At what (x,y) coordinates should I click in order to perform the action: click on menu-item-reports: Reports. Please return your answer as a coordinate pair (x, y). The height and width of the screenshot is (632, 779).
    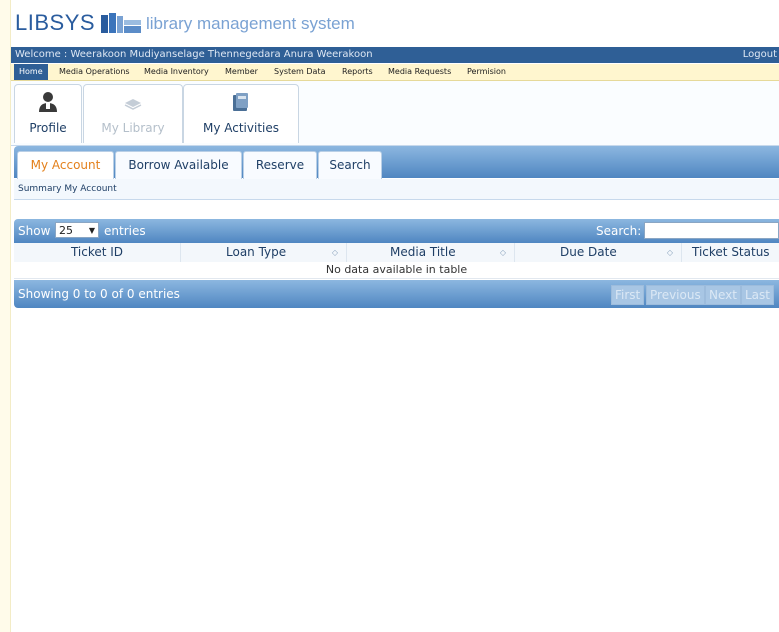
    Looking at the image, I should click on (357, 72).